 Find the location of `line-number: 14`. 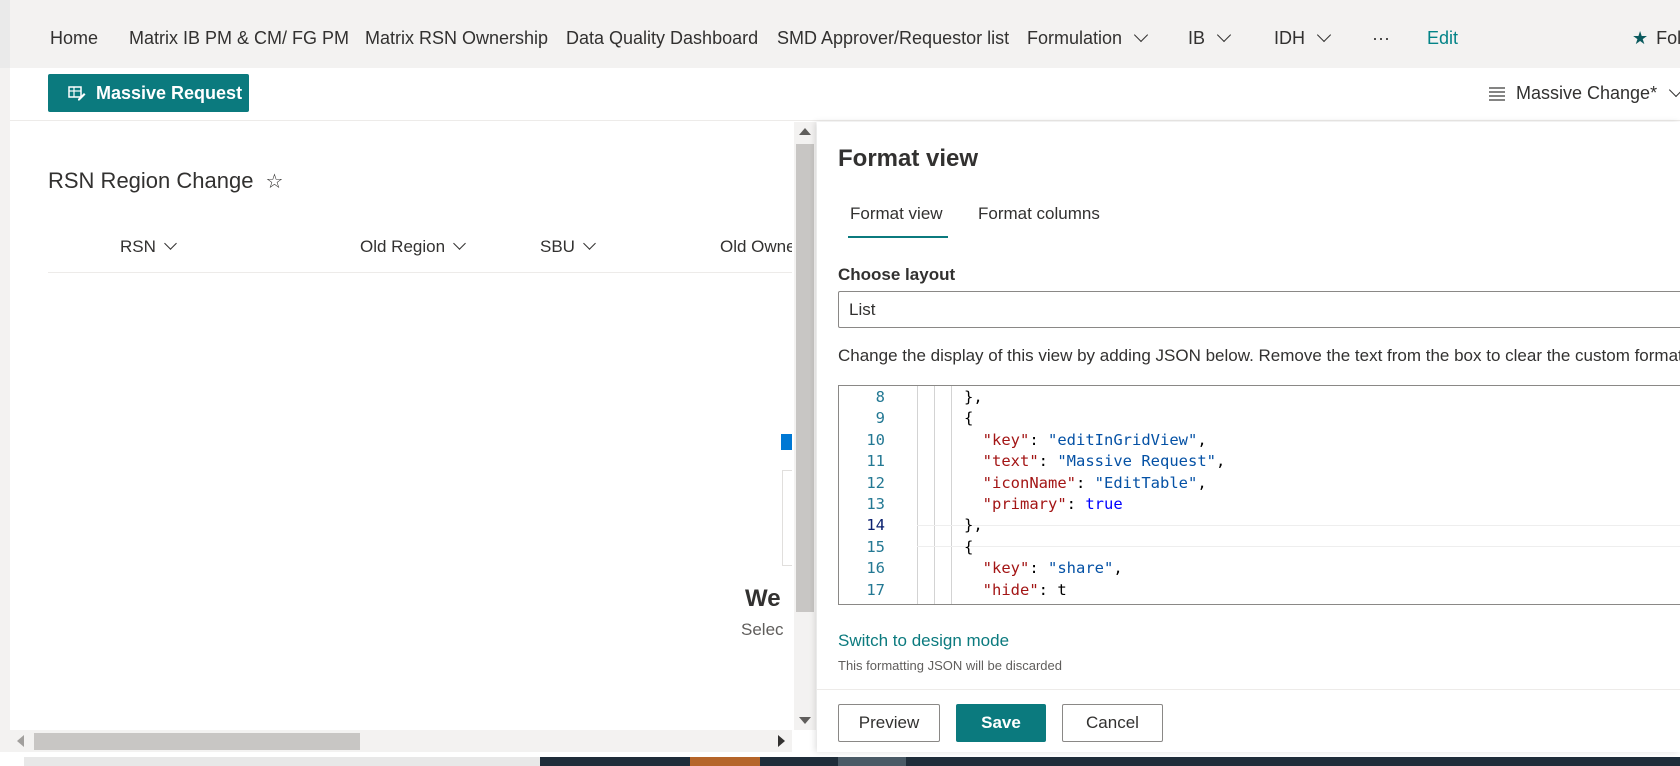

line-number: 14 is located at coordinates (875, 525).